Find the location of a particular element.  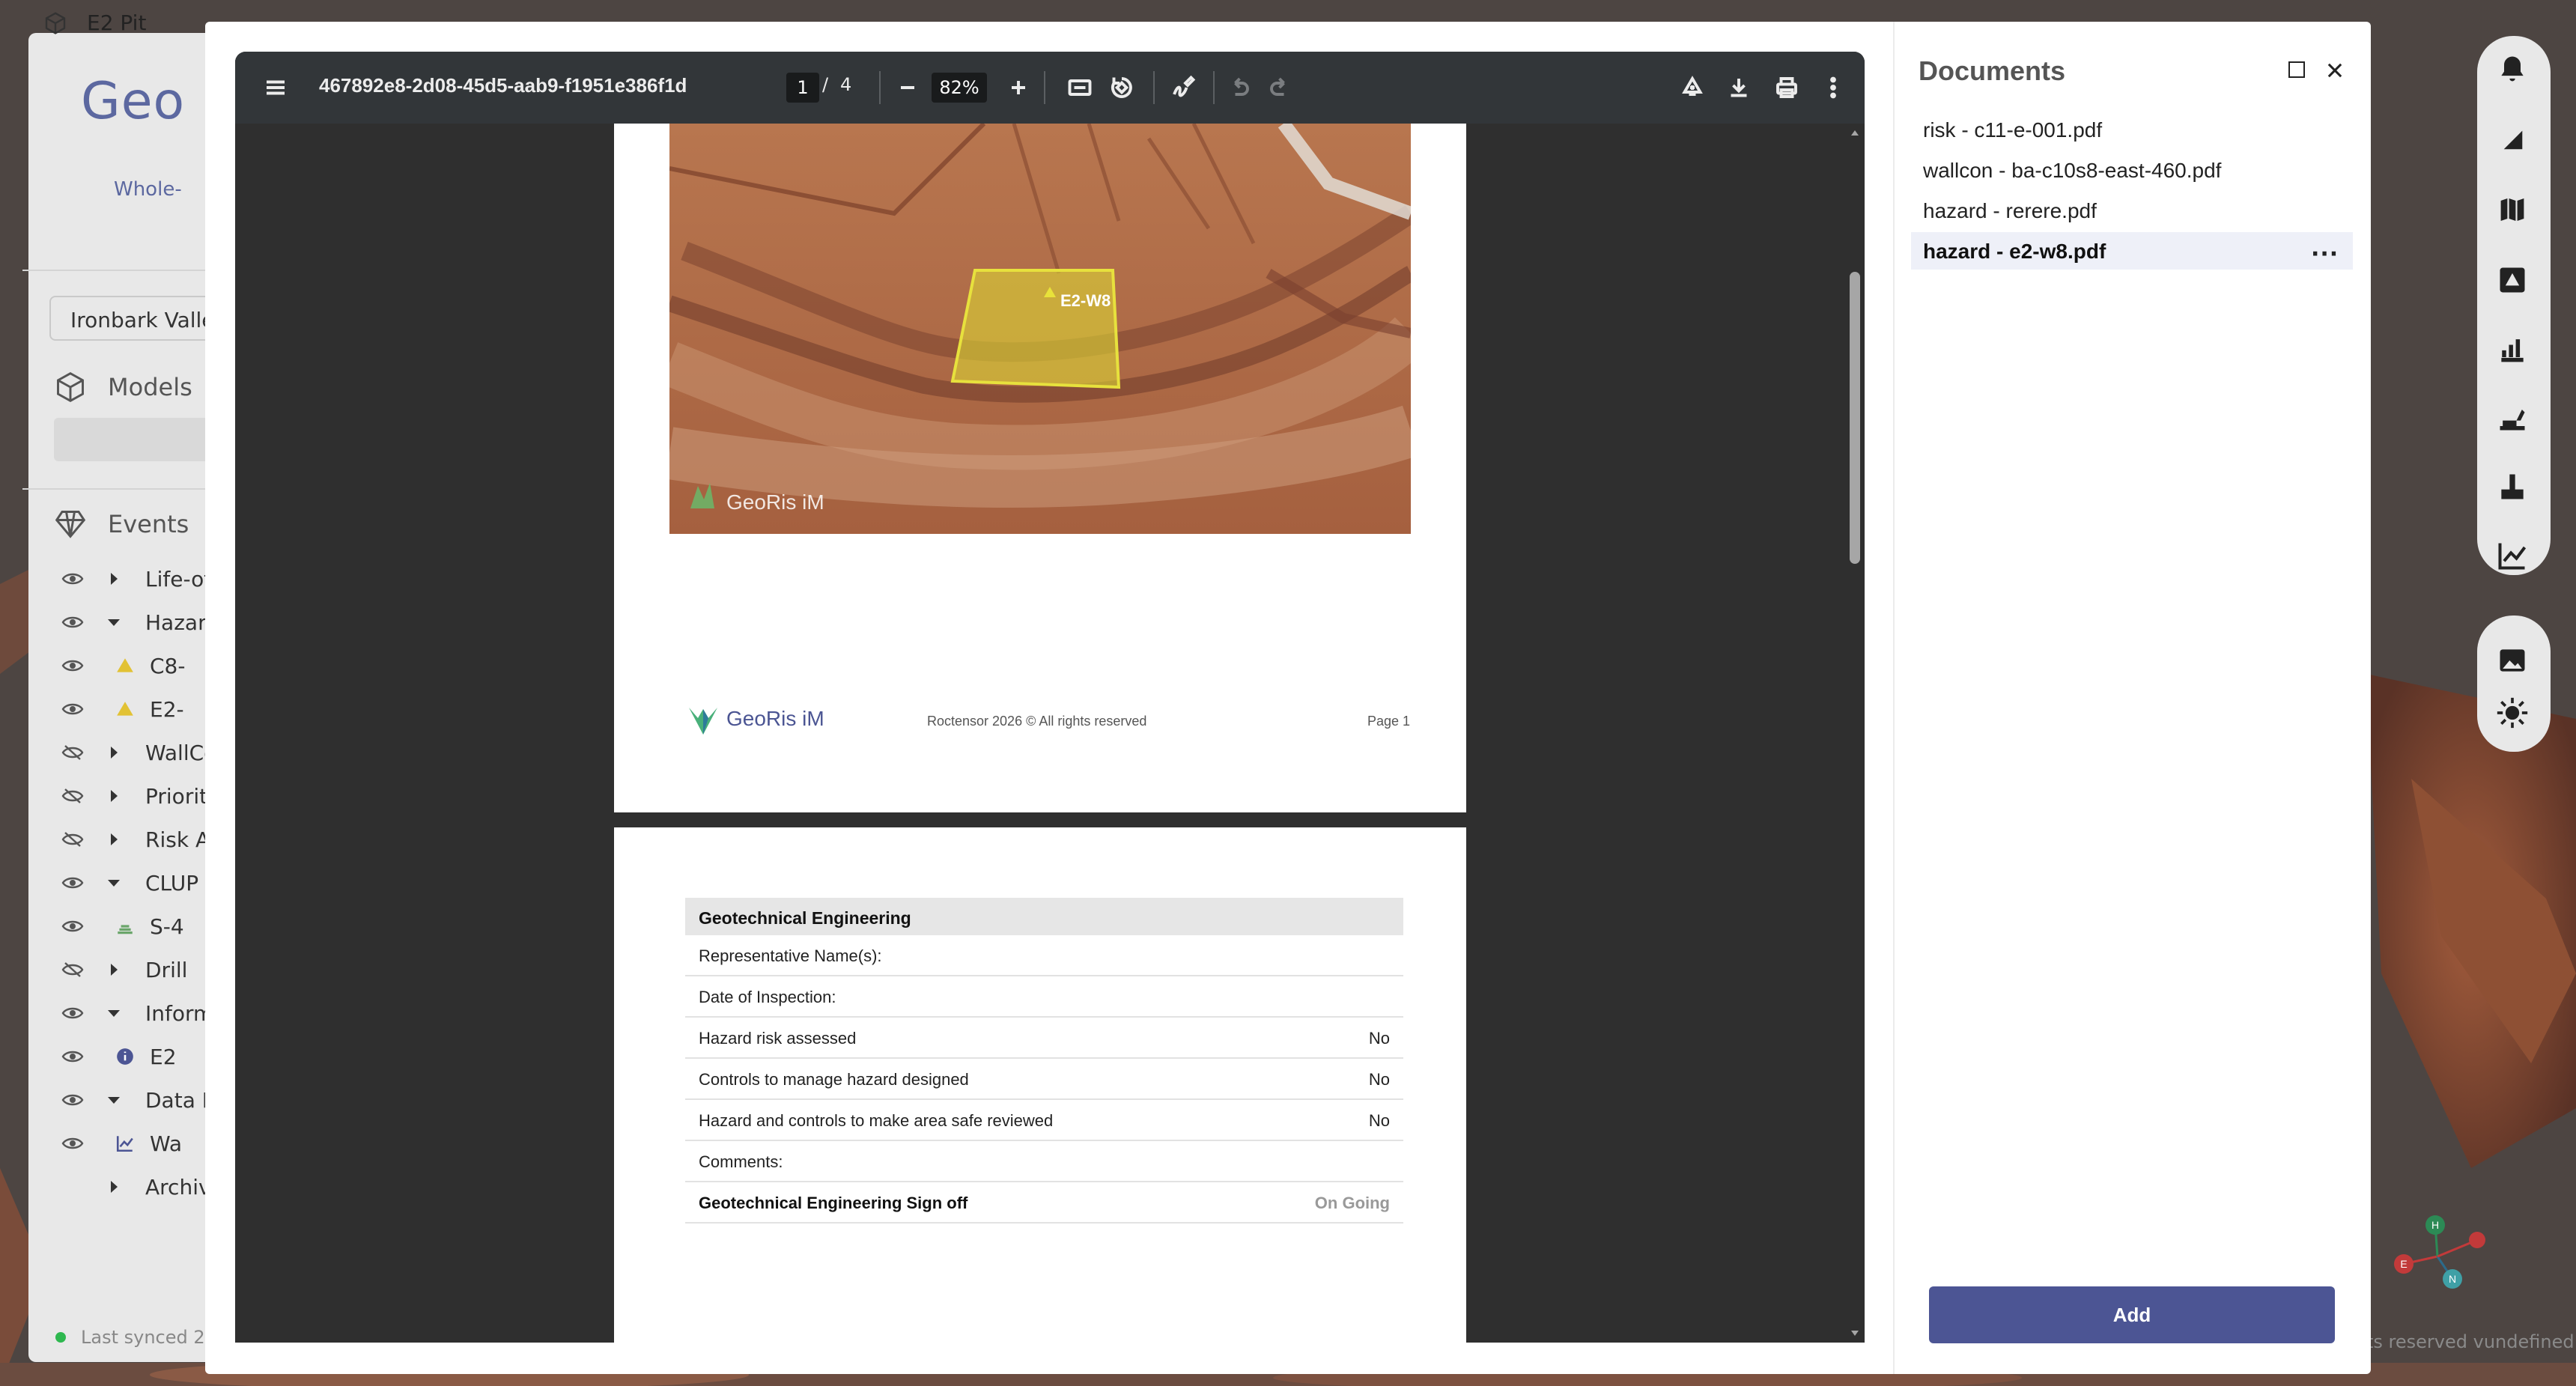

event-tree-row: E2 is located at coordinates (119, 1056).